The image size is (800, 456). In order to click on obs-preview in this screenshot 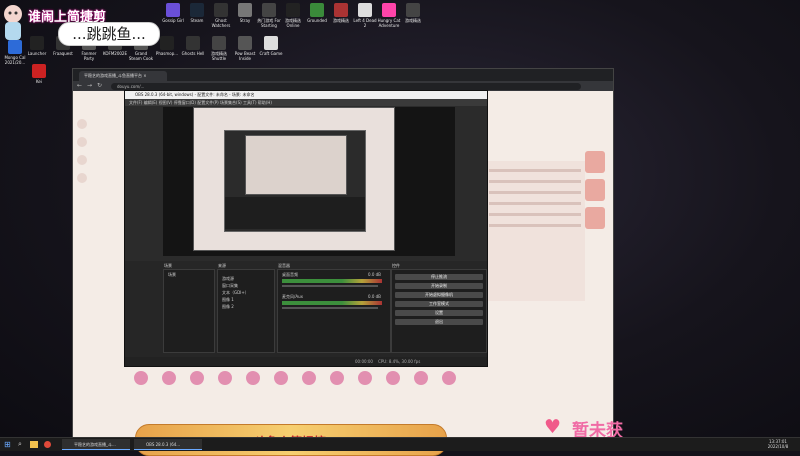, I will do `click(309, 181)`.